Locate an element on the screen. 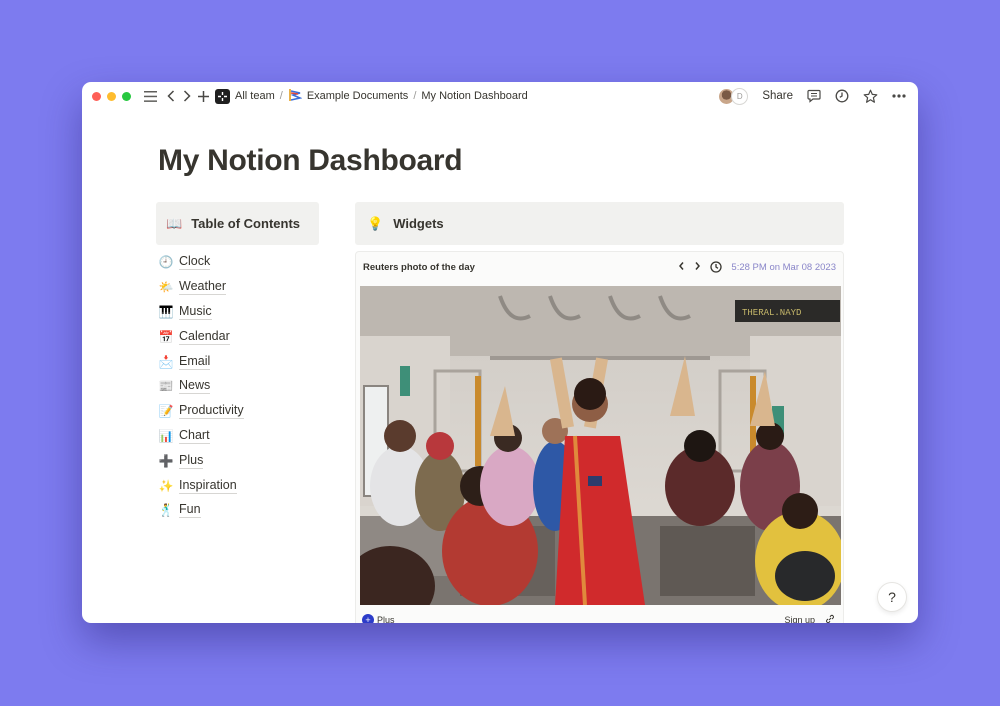  share-button: Share is located at coordinates (777, 96).